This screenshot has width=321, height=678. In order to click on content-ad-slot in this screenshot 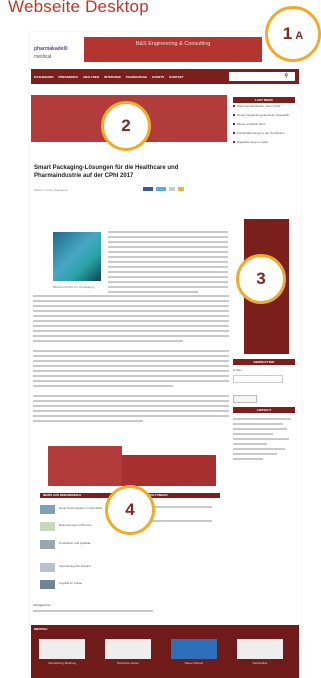, I will do `click(85, 466)`.